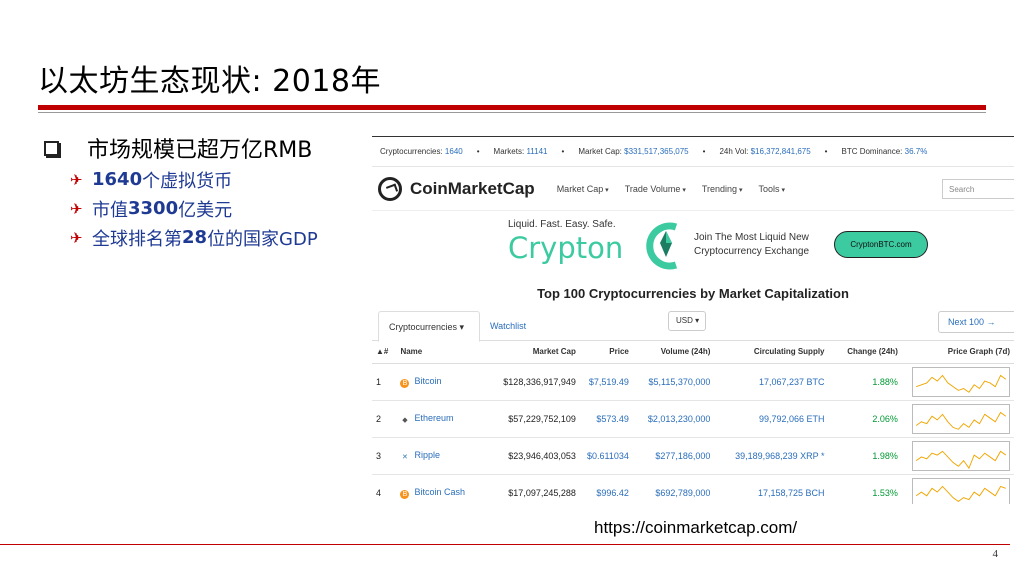  I want to click on cell-volume: $2,013,230,000, so click(673, 419).